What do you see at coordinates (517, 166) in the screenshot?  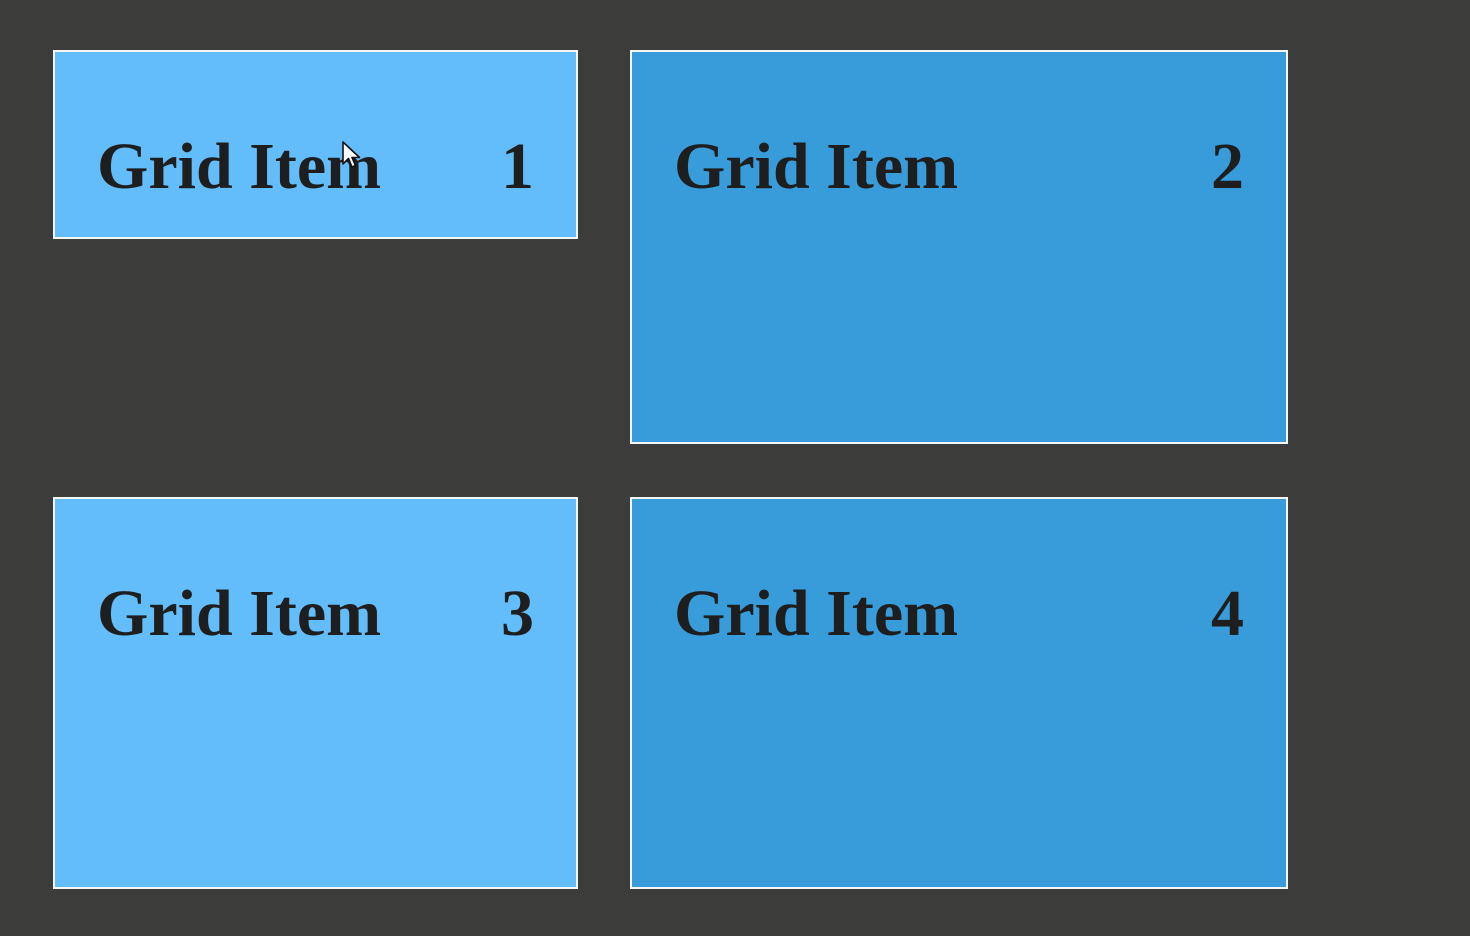 I see `grid-item-number: 1` at bounding box center [517, 166].